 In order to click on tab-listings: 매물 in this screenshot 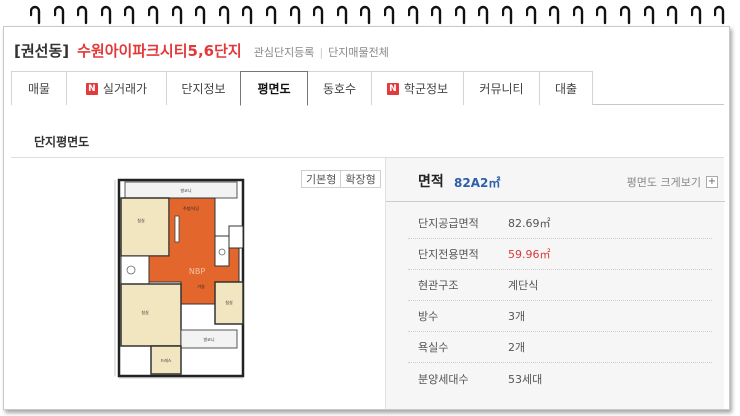, I will do `click(39, 88)`.